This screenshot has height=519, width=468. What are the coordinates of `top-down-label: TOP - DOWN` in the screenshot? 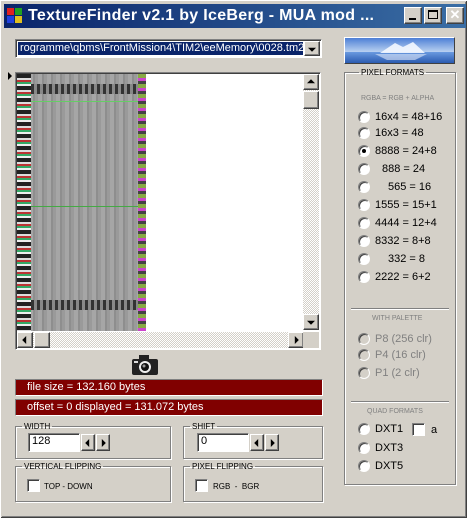 It's located at (68, 486).